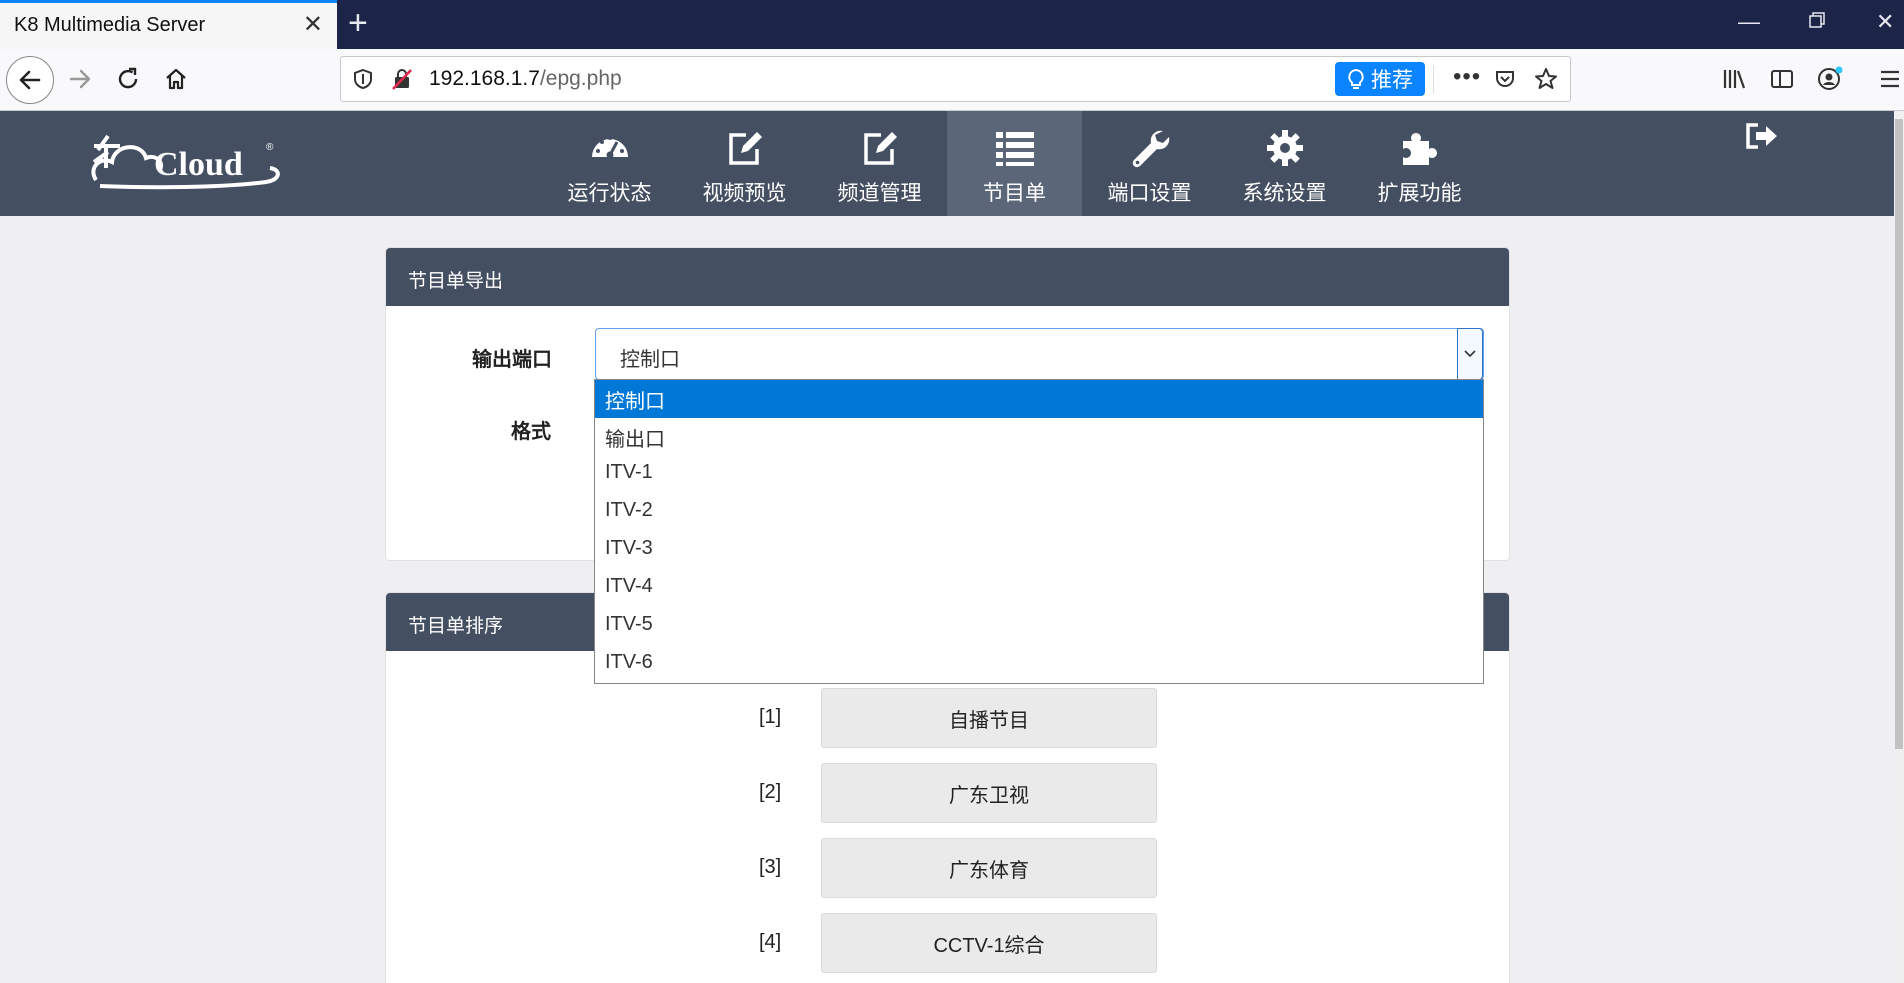  What do you see at coordinates (1899, 434) in the screenshot?
I see `scrollbar-thumb` at bounding box center [1899, 434].